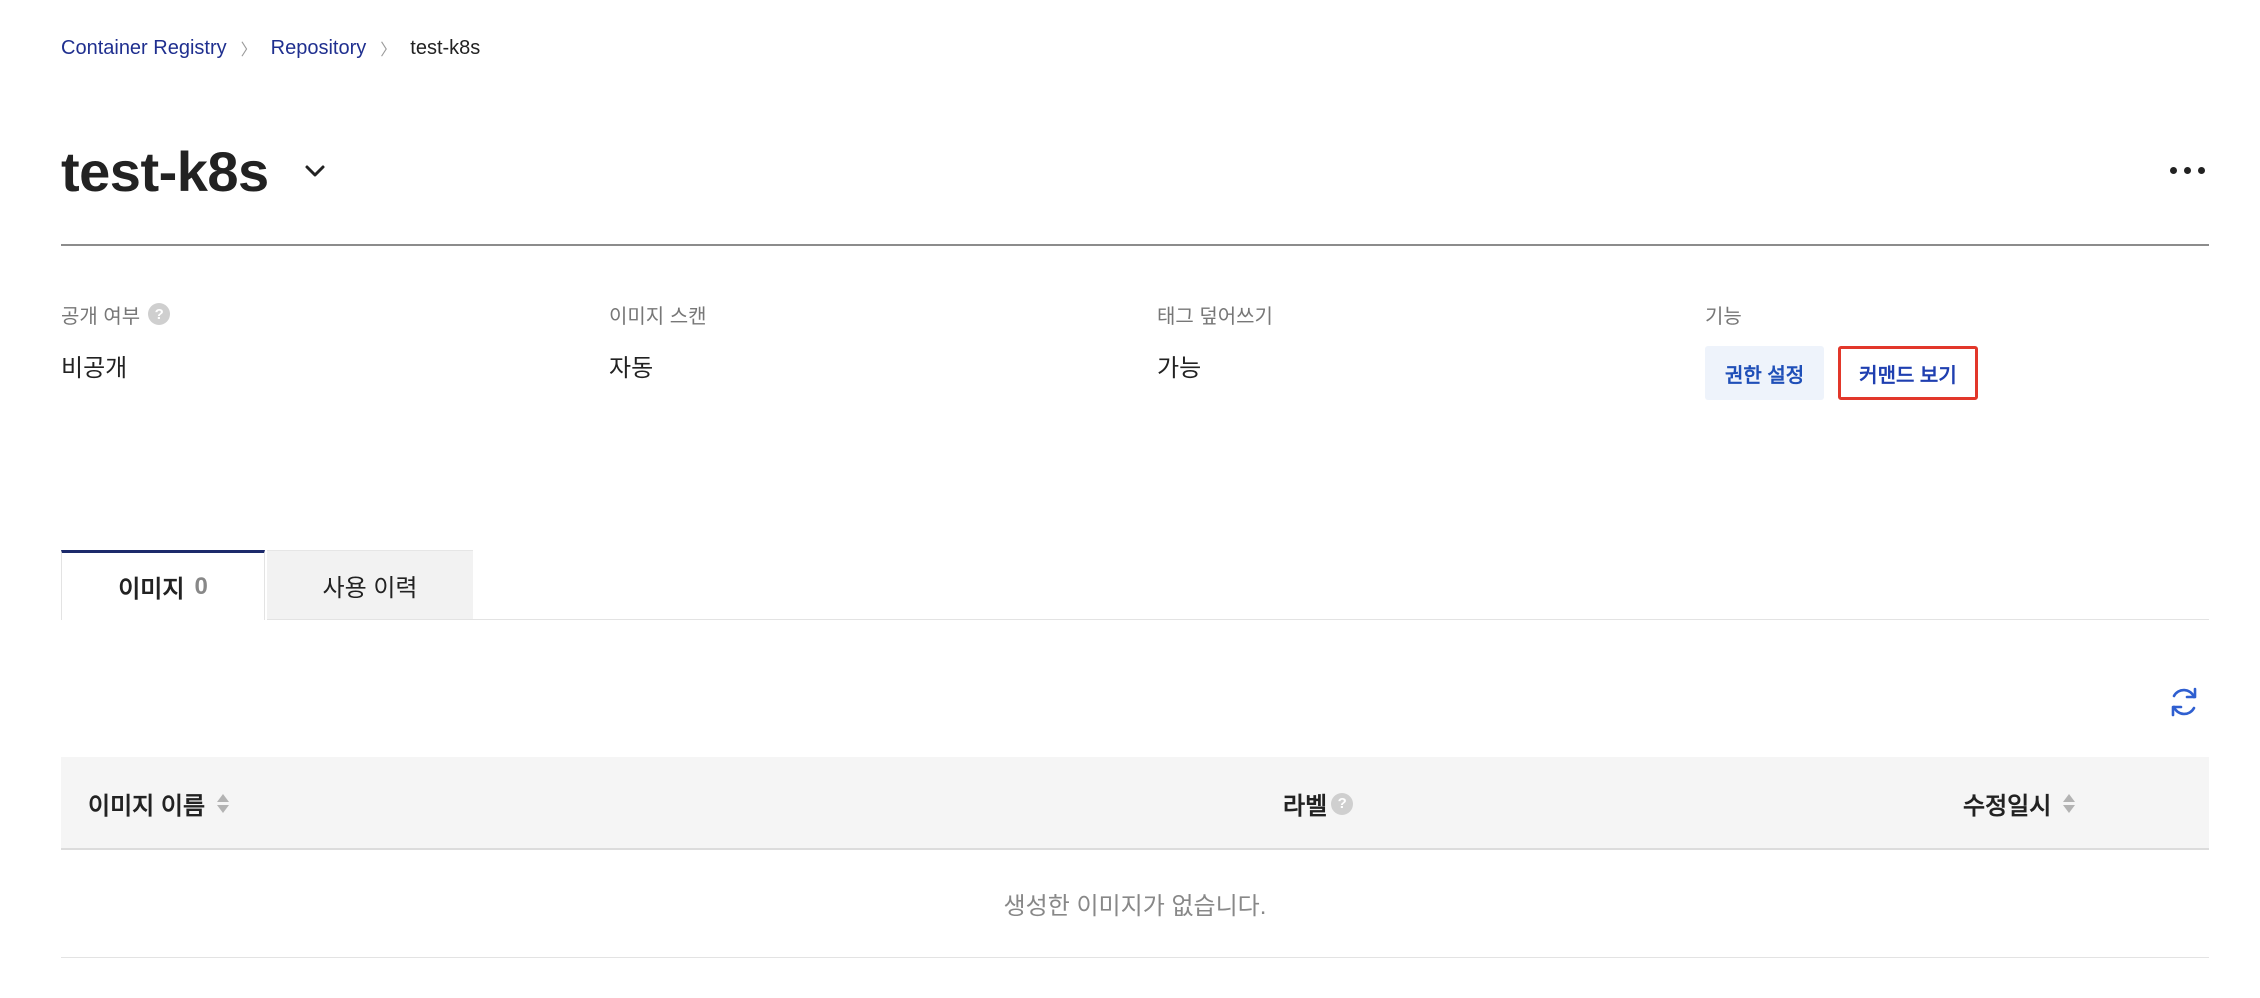  I want to click on column-modified-at: 수정일시, so click(2019, 803).